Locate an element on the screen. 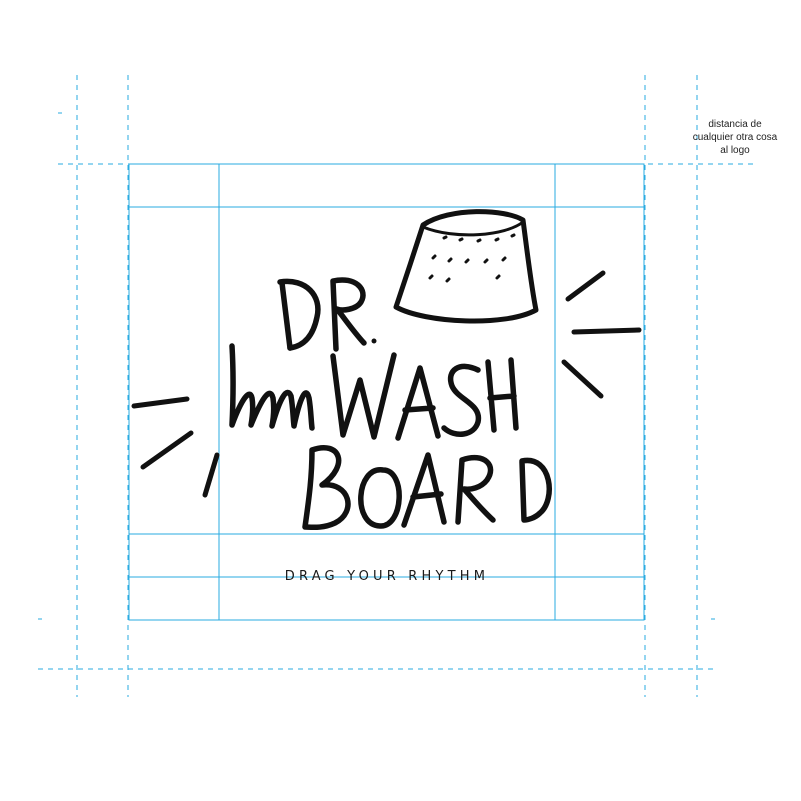  motion-line-left-mid is located at coordinates (167, 450).